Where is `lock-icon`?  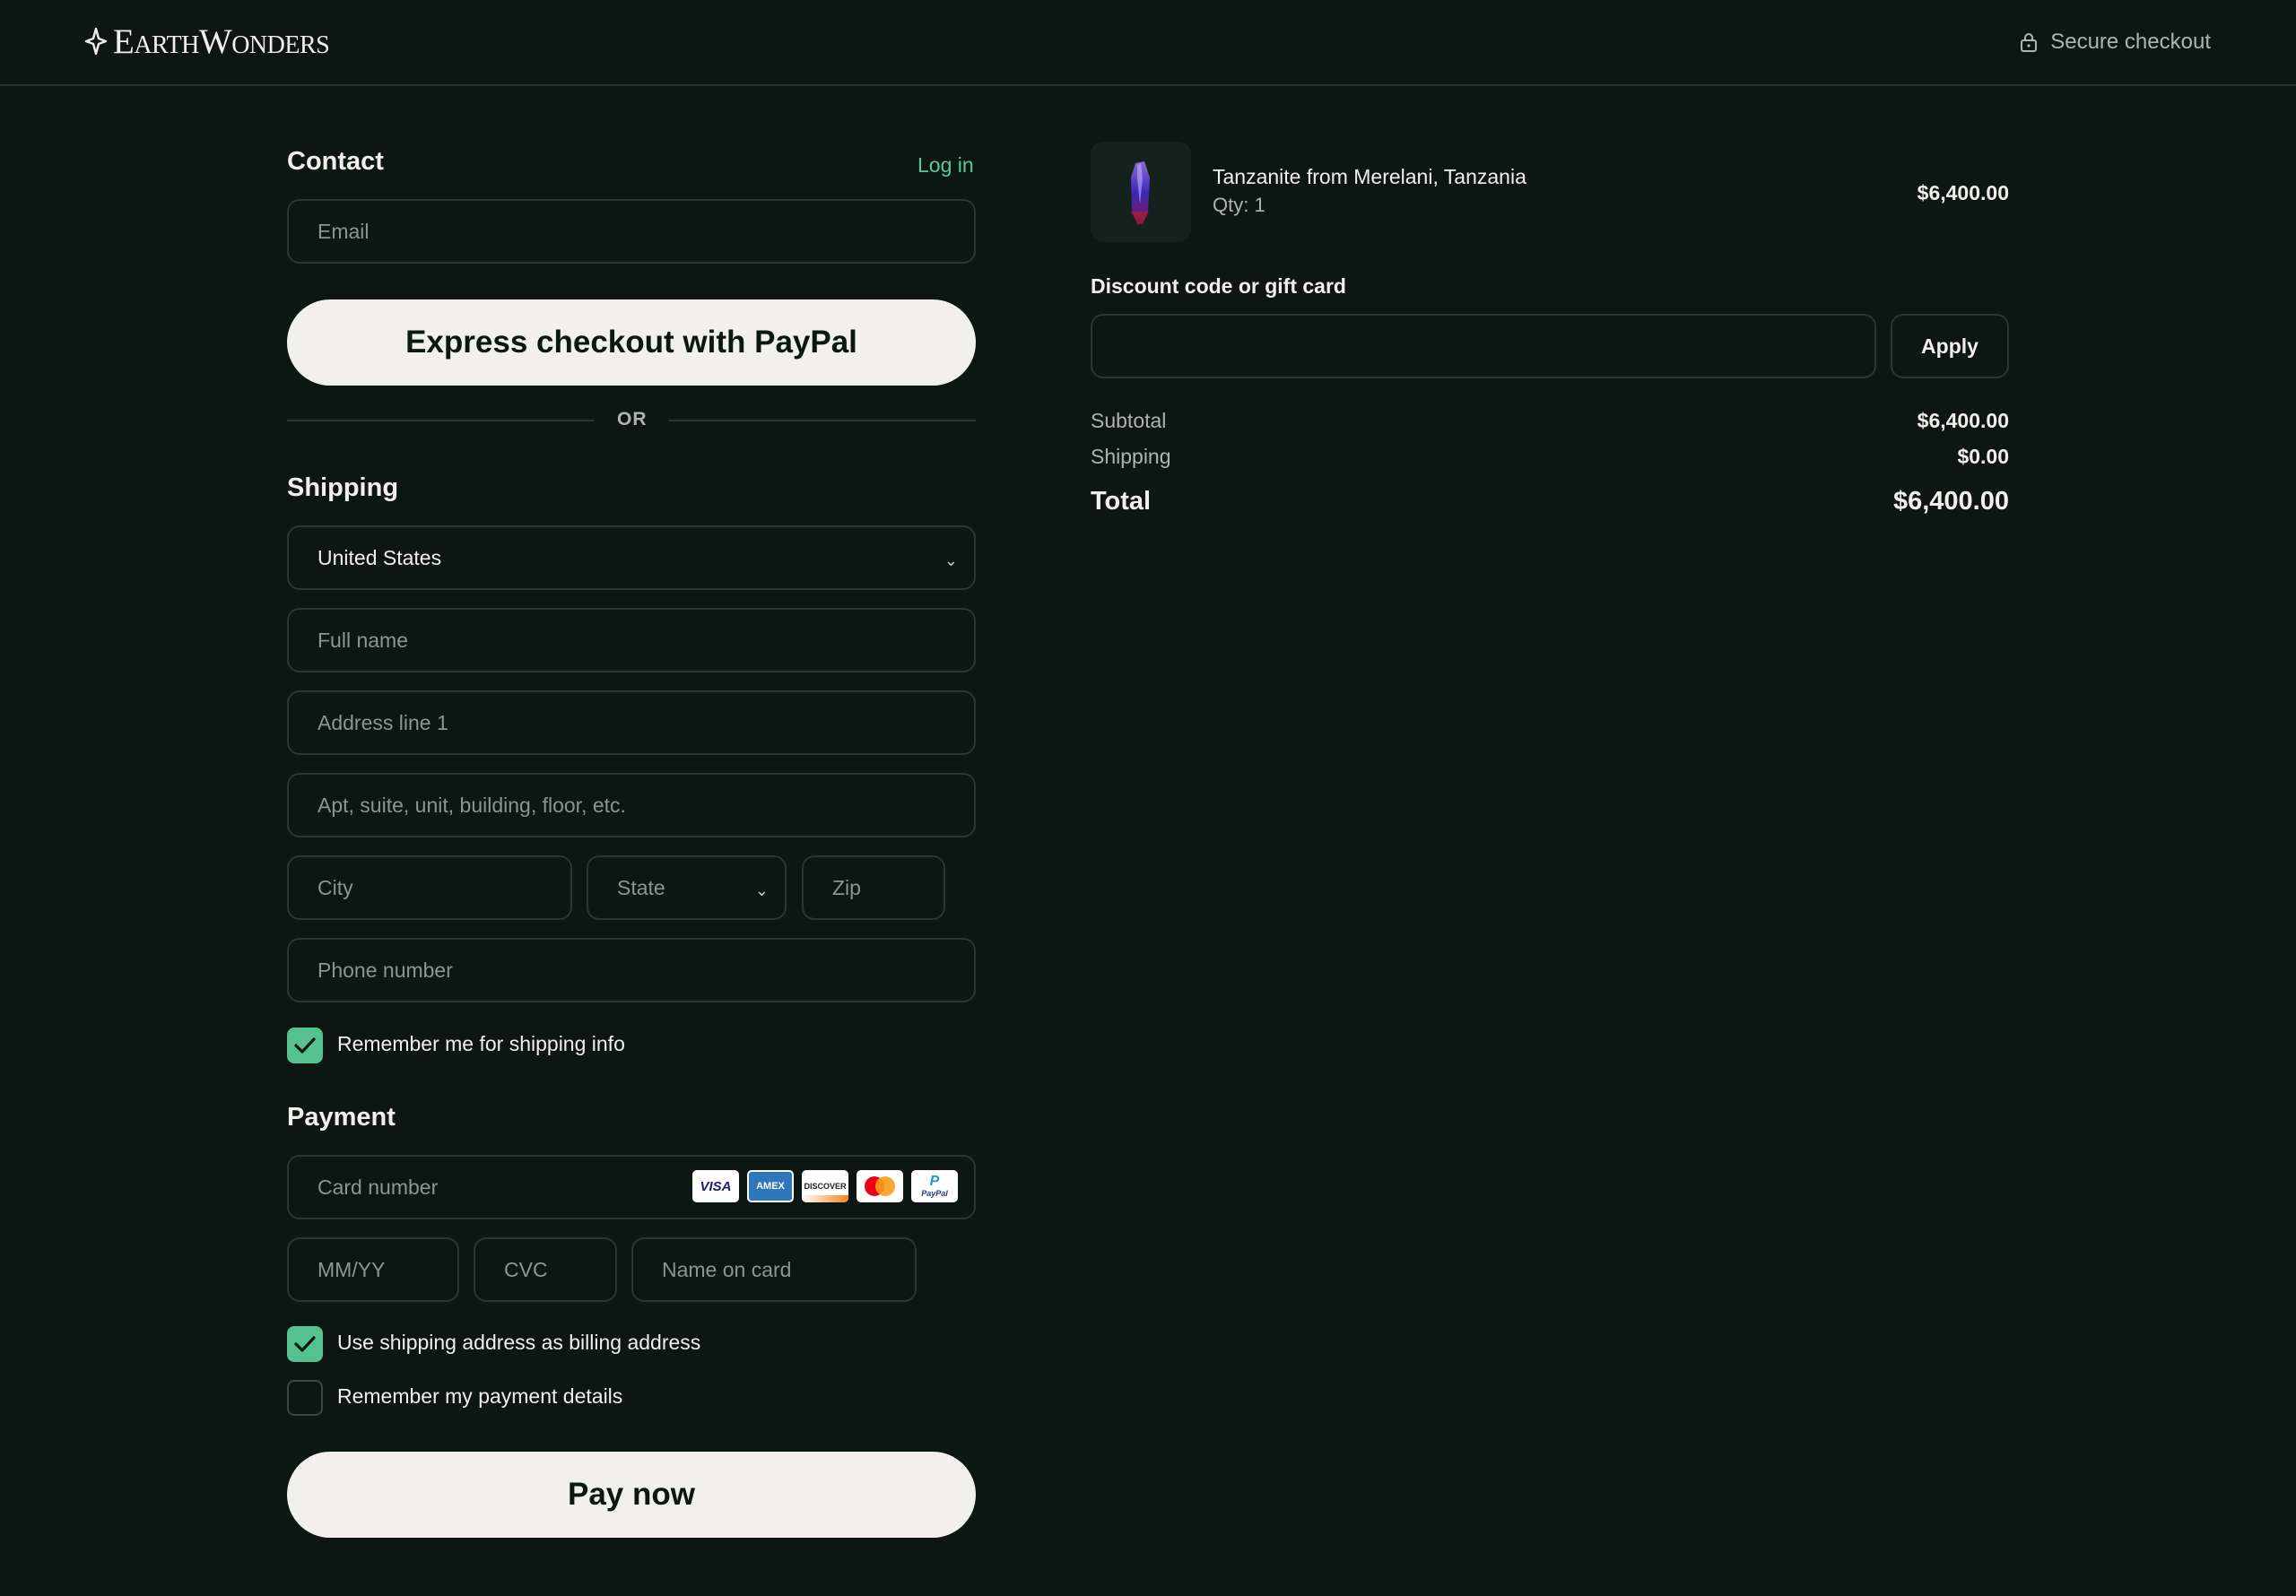 lock-icon is located at coordinates (2029, 42).